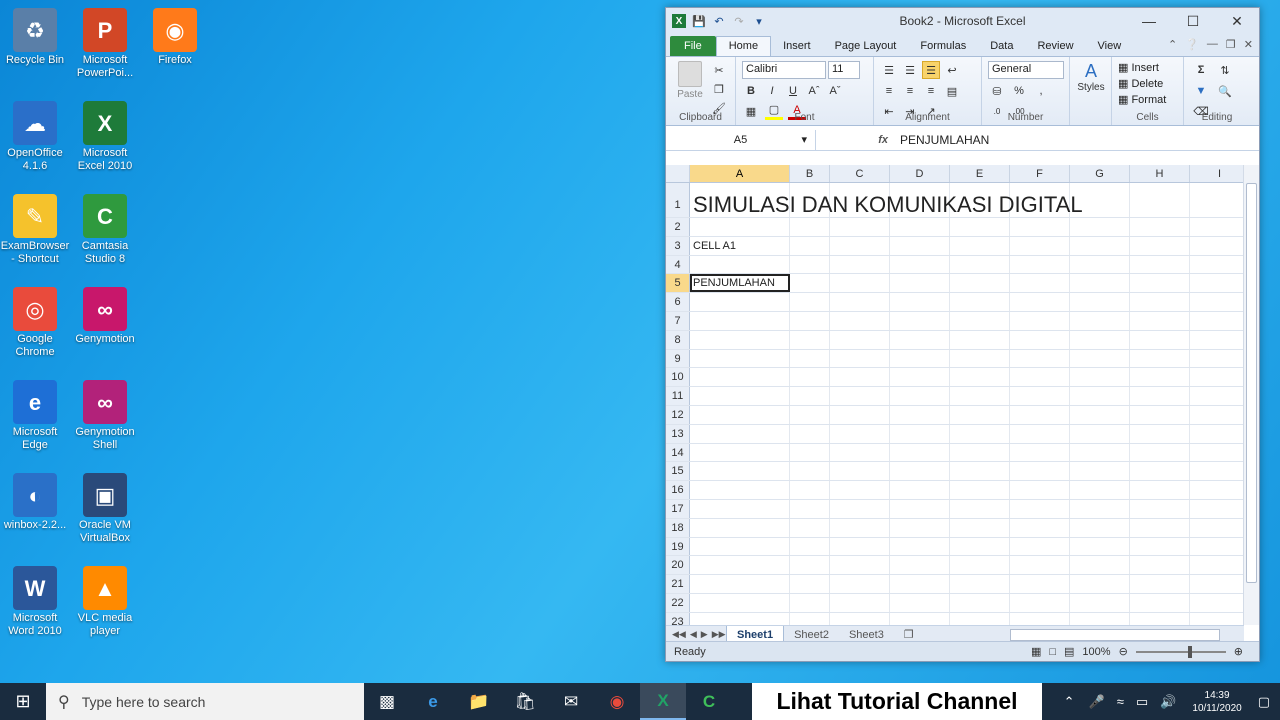 This screenshot has width=1280, height=720. Describe the element at coordinates (1217, 200) in the screenshot. I see `cell-i1` at that location.